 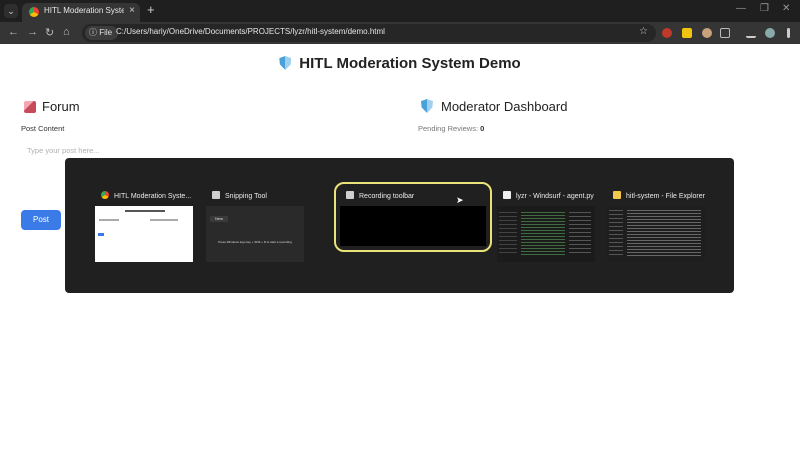 What do you see at coordinates (707, 33) in the screenshot?
I see `extension-avatar-icon` at bounding box center [707, 33].